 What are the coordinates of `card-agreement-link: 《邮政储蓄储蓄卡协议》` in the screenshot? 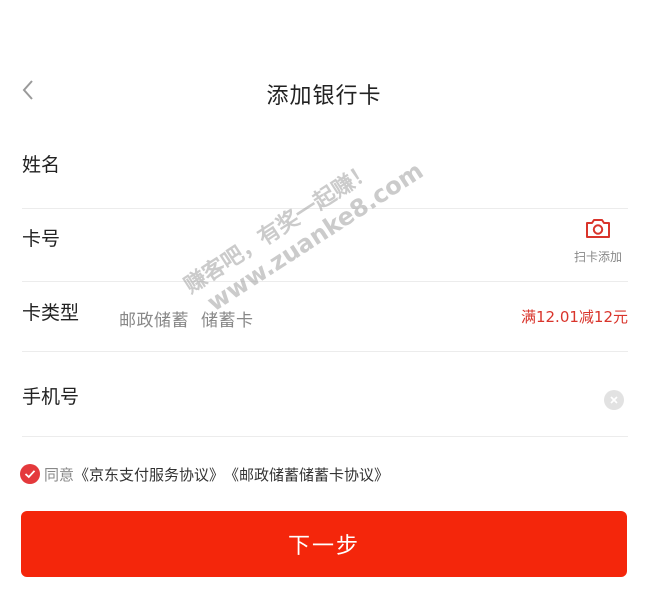 It's located at (306, 474).